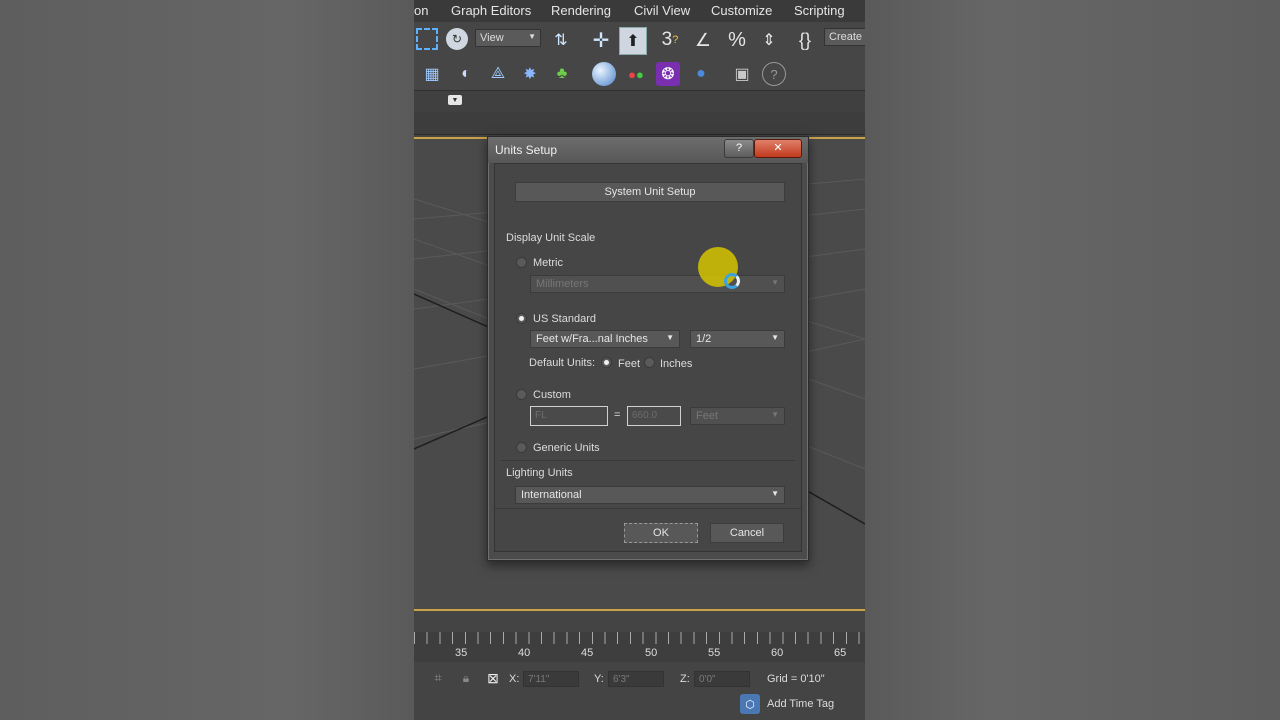 The width and height of the screenshot is (1280, 720). I want to click on default-feet-radio, so click(606, 362).